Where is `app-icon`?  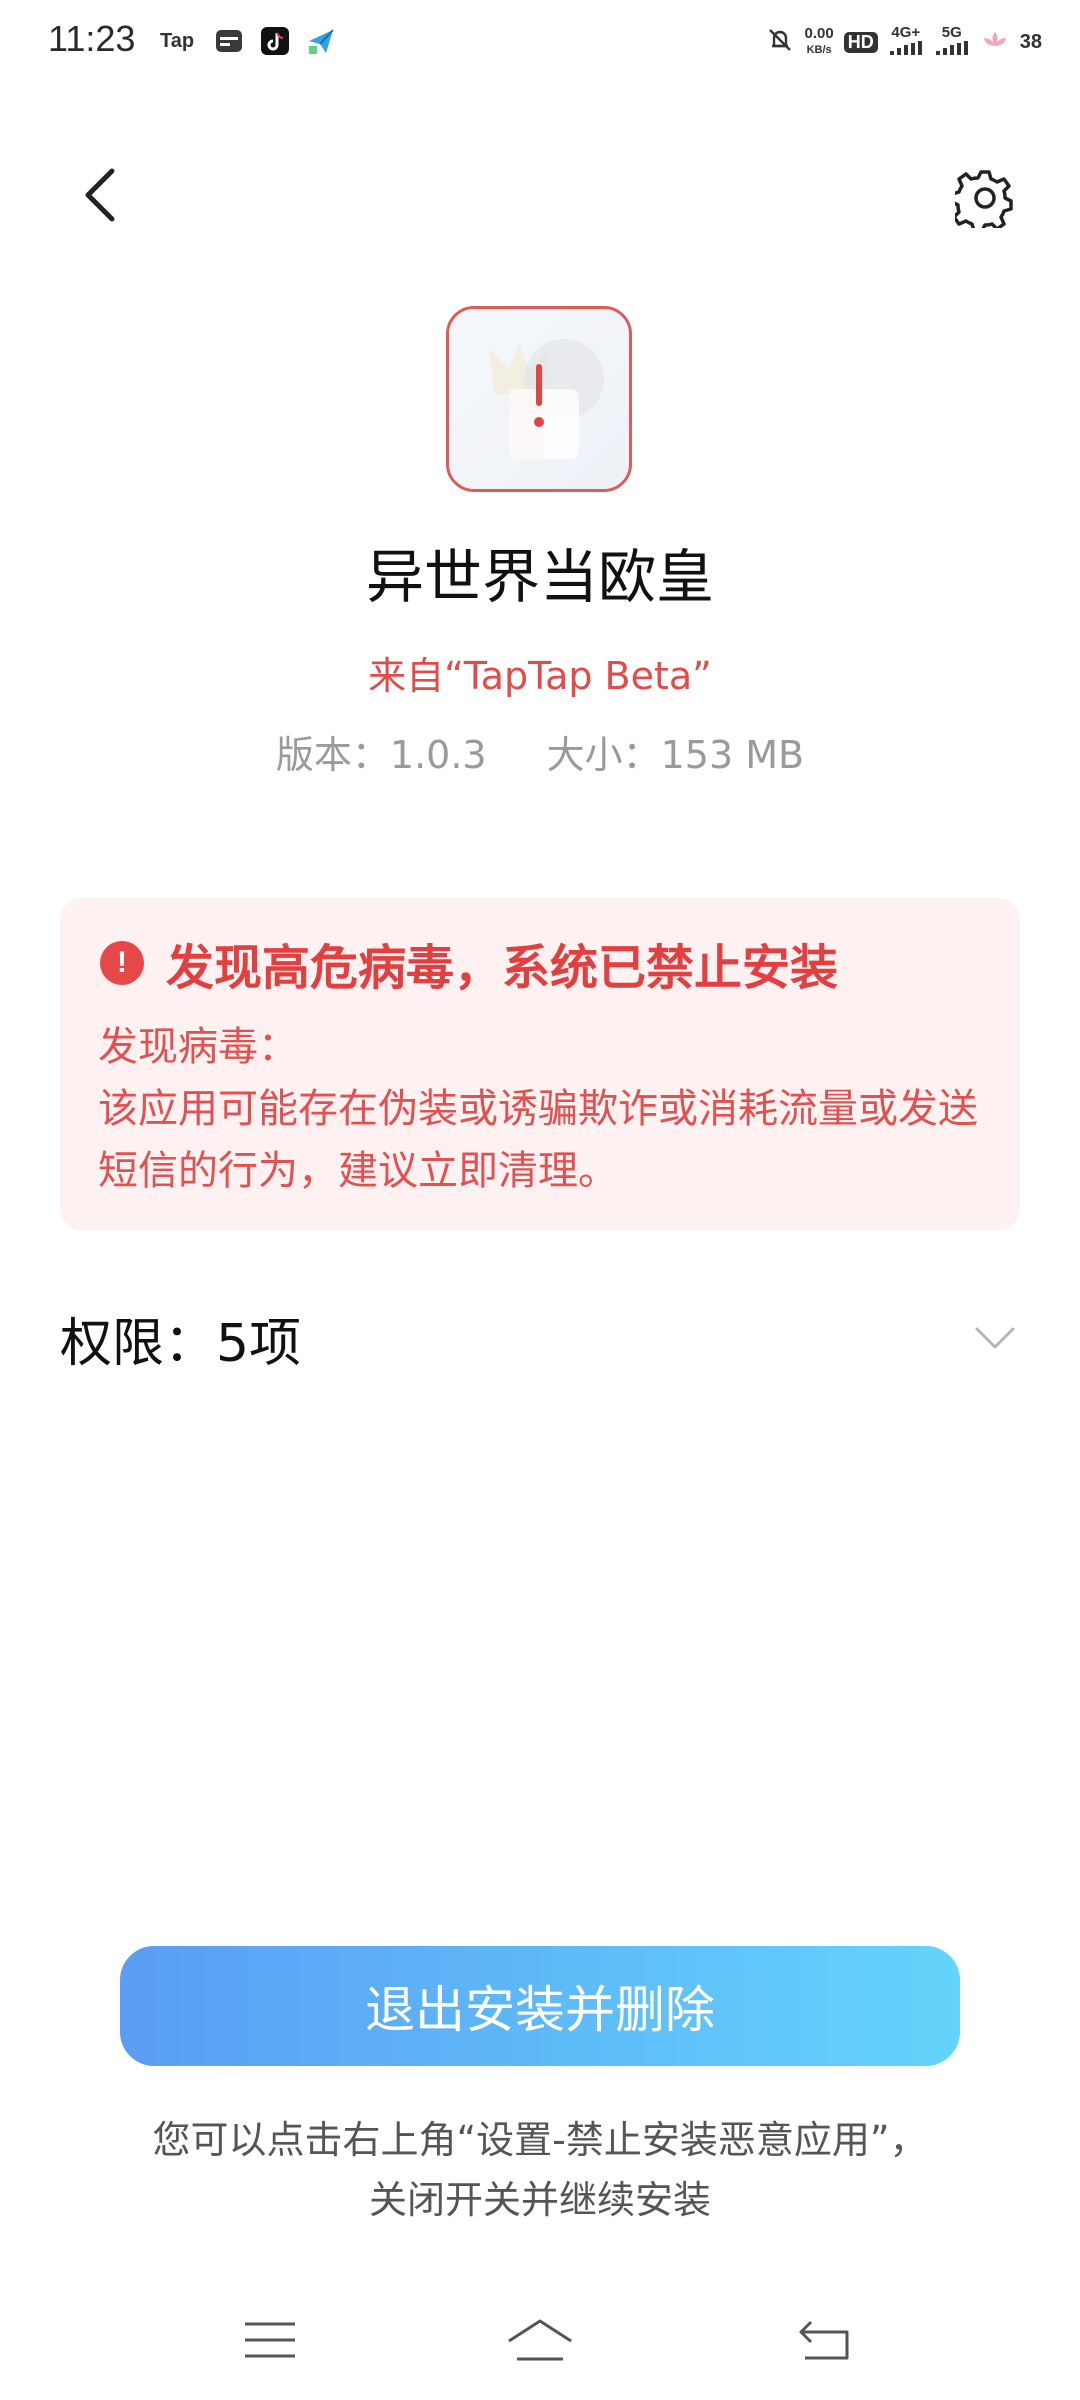 app-icon is located at coordinates (539, 399).